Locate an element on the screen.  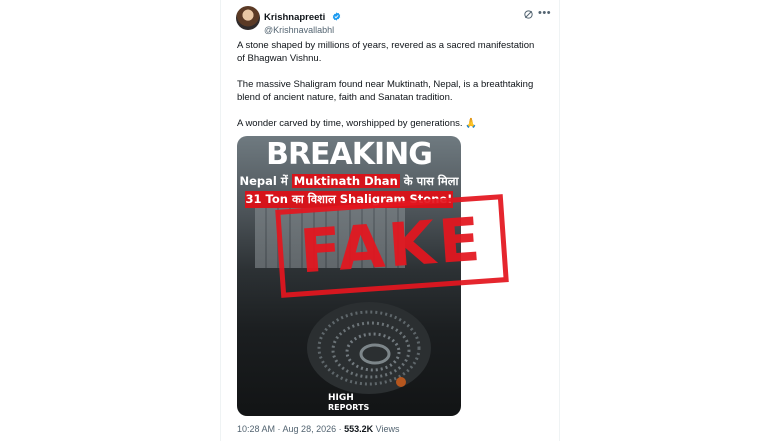
high-reports-logo-sub: REPORTS is located at coordinates (349, 407).